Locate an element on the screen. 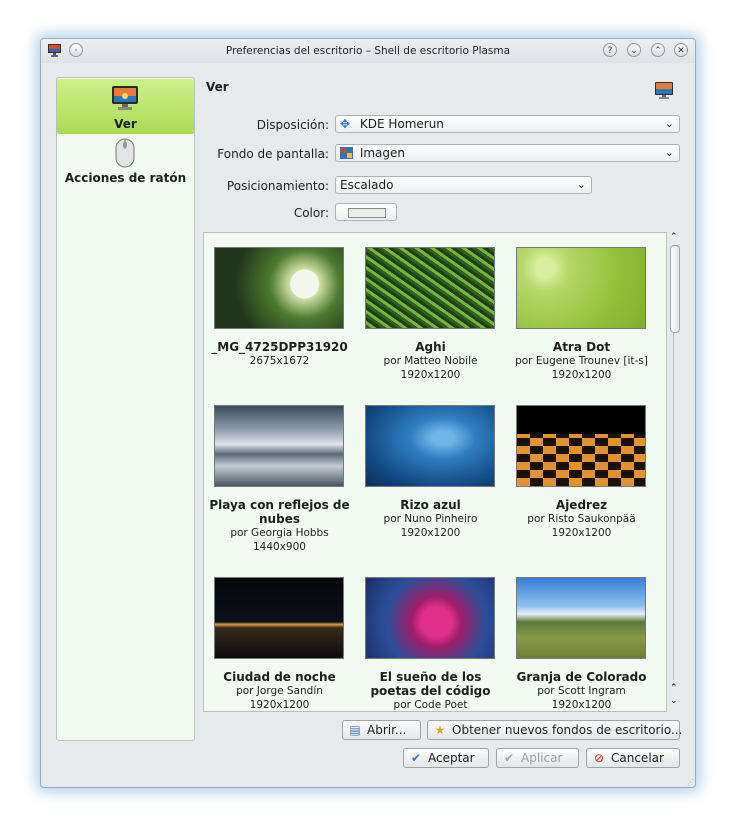 The width and height of the screenshot is (734, 826). open-folder-icon: ▤ is located at coordinates (355, 730).